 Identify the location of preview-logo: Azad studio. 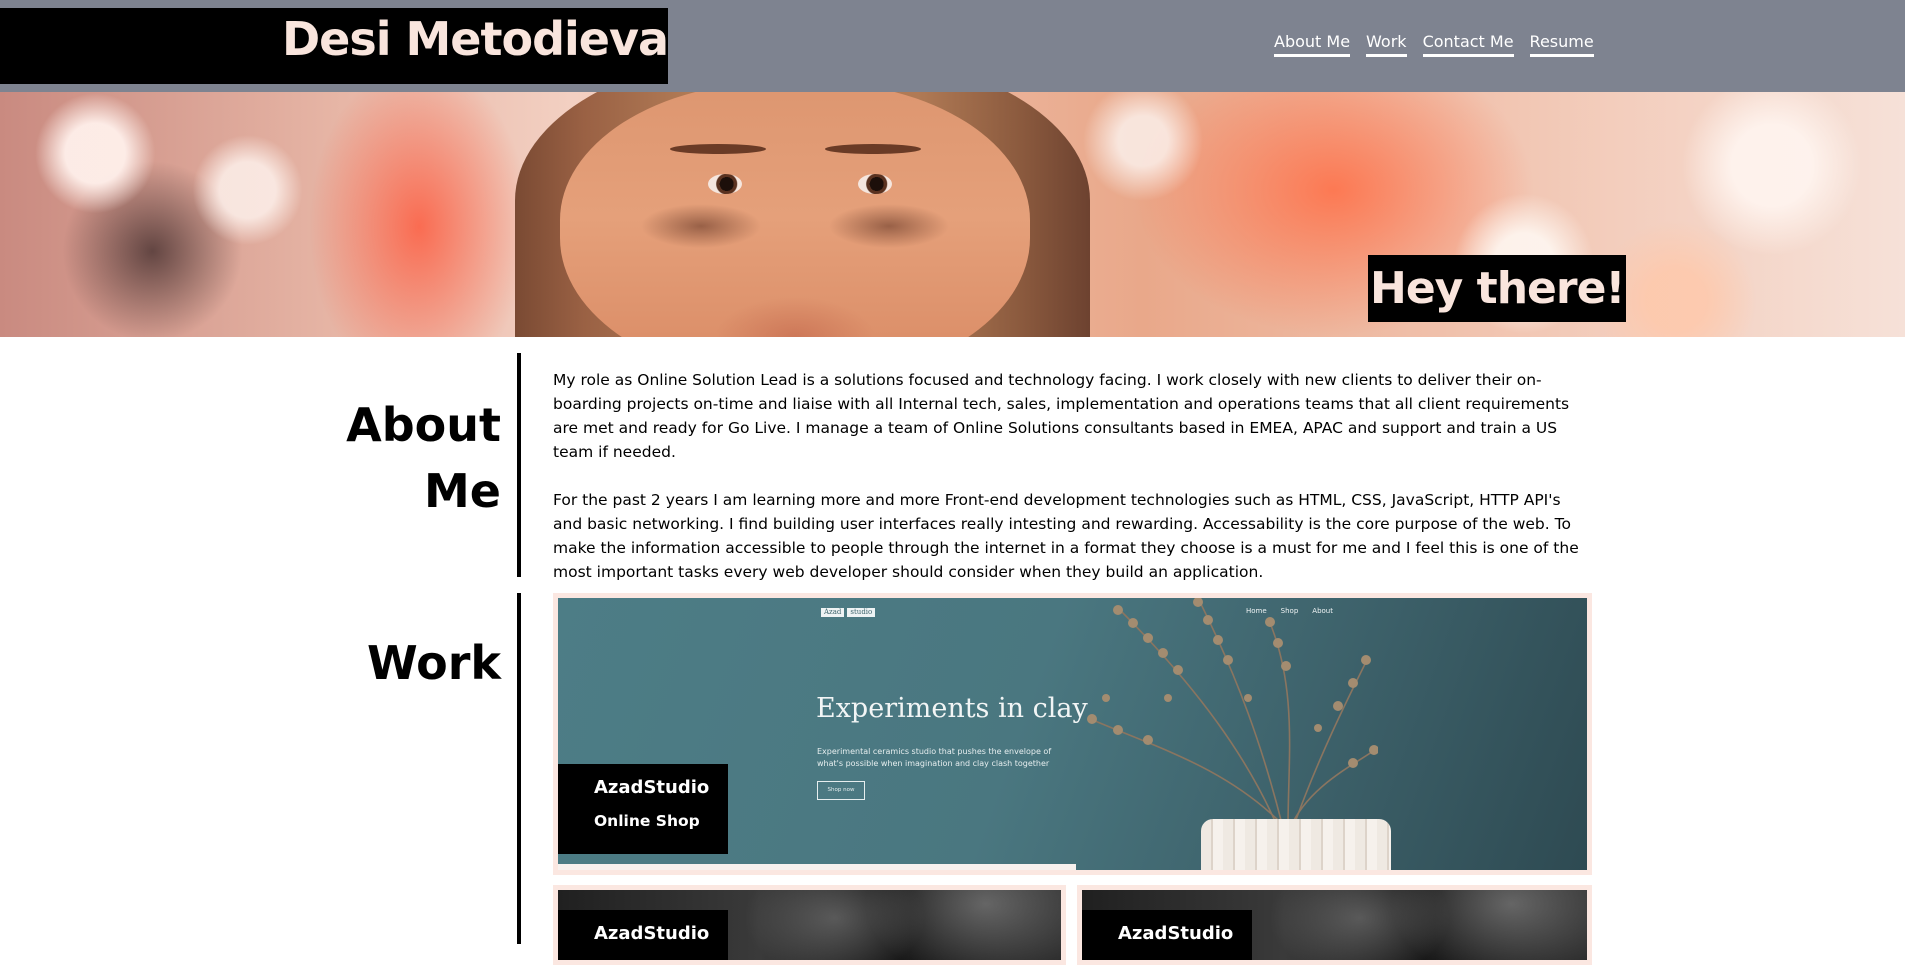
(847, 611).